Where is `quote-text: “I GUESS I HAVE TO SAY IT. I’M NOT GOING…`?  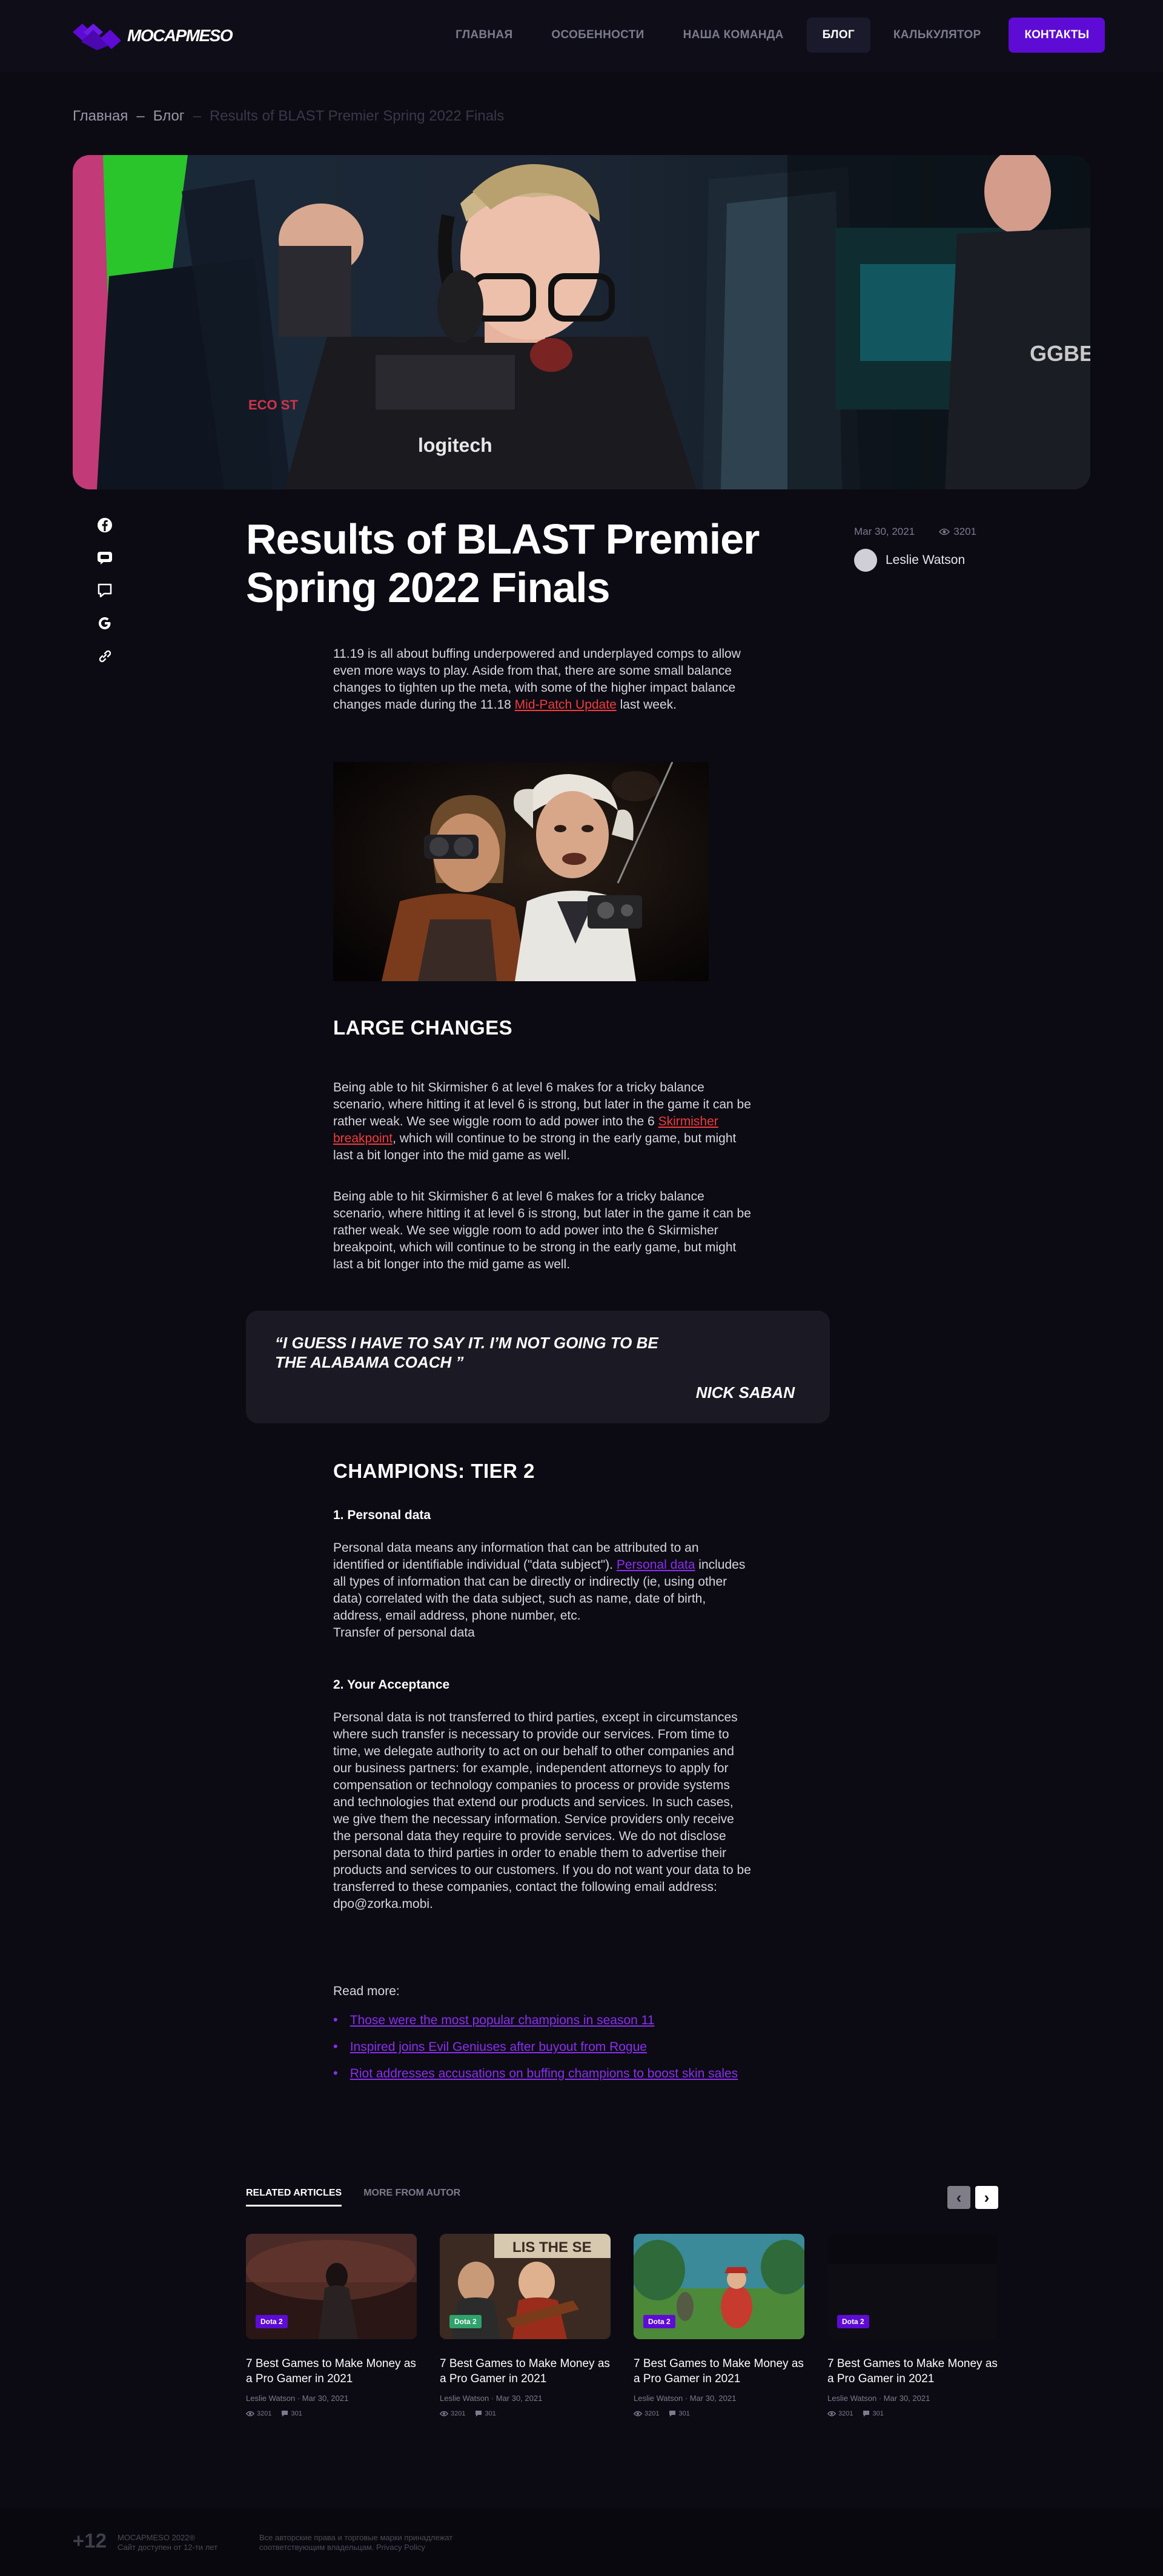 quote-text: “I GUESS I HAVE TO SAY IT. I’M NOT GOING… is located at coordinates (467, 1352).